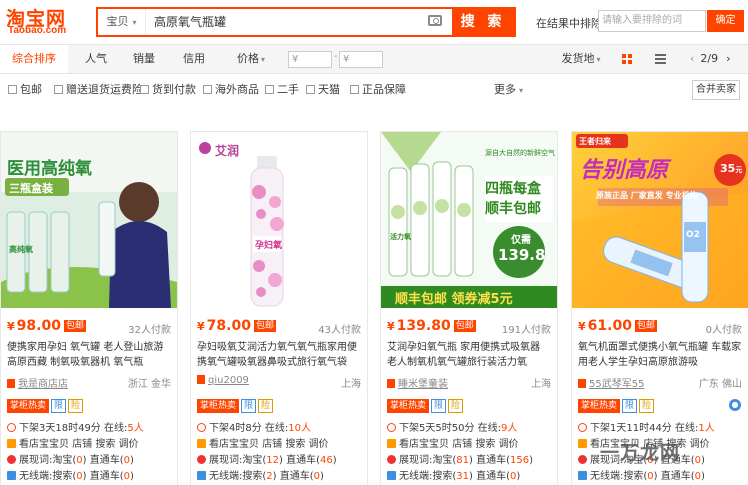  What do you see at coordinates (378, 90) in the screenshot?
I see `filter-genuine: 正品保障` at bounding box center [378, 90].